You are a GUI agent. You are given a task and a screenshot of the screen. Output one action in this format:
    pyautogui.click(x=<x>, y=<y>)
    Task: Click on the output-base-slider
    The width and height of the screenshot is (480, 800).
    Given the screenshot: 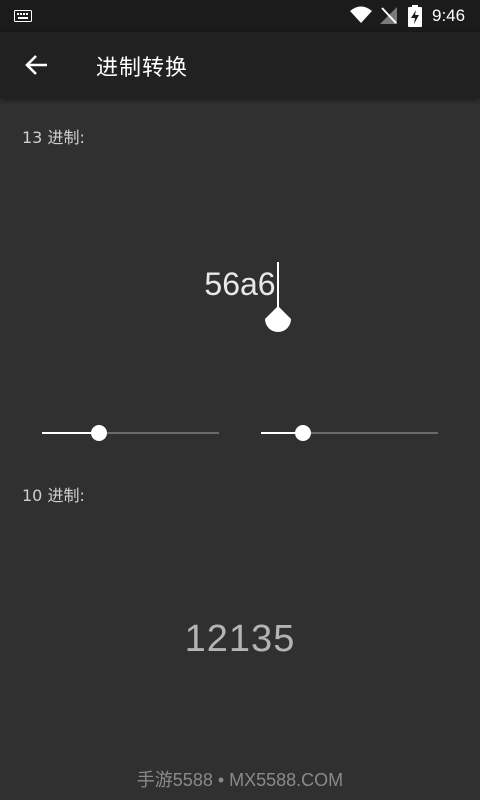 What is the action you would take?
    pyautogui.click(x=349, y=434)
    